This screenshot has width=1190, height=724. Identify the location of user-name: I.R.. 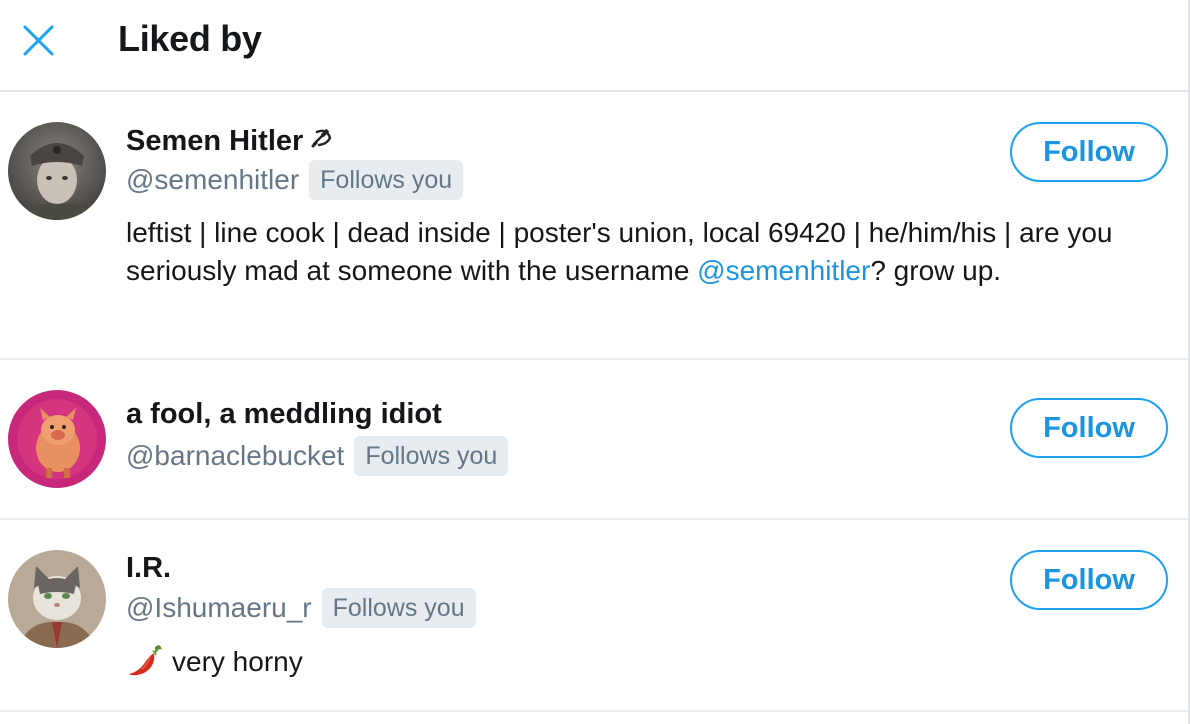
(148, 568).